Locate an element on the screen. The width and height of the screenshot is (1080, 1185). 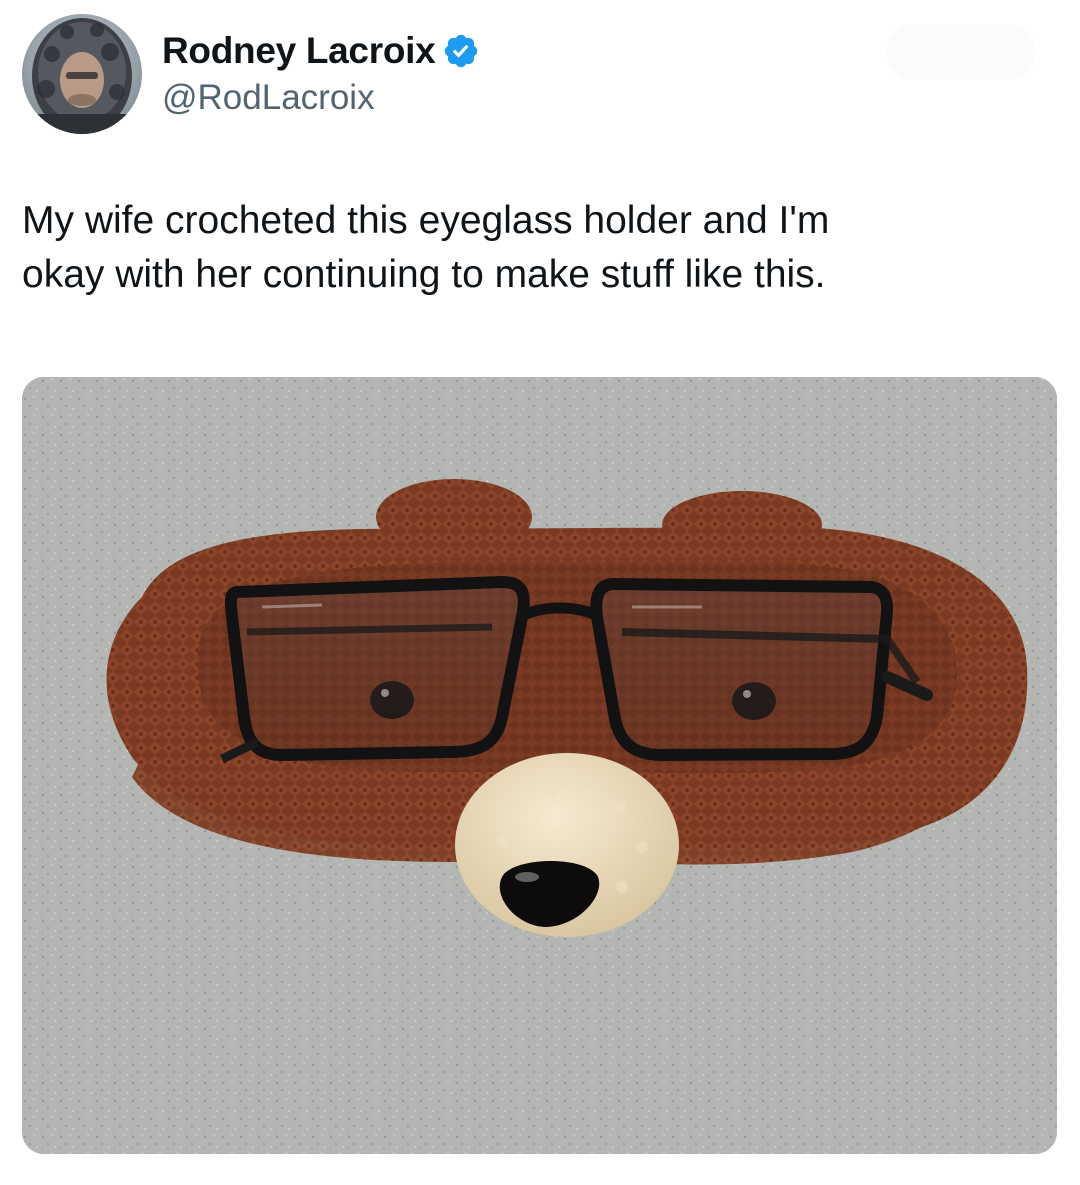
tweet-header: Rodney Lacroix @RodLacroix is located at coordinates (540, 79).